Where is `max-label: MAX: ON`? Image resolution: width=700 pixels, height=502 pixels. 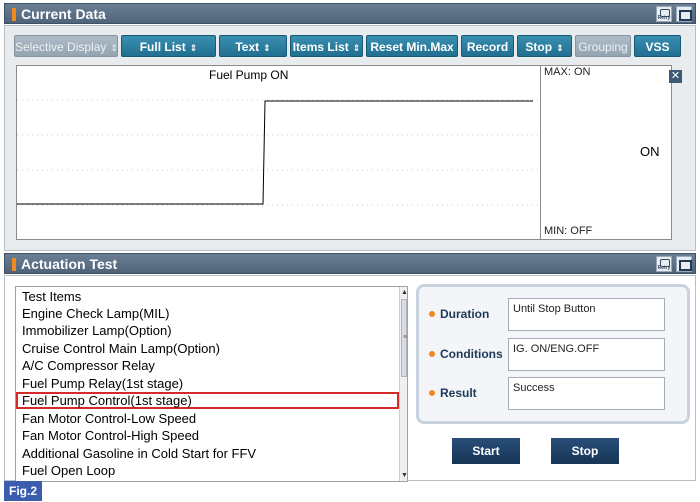
max-label: MAX: ON is located at coordinates (567, 72).